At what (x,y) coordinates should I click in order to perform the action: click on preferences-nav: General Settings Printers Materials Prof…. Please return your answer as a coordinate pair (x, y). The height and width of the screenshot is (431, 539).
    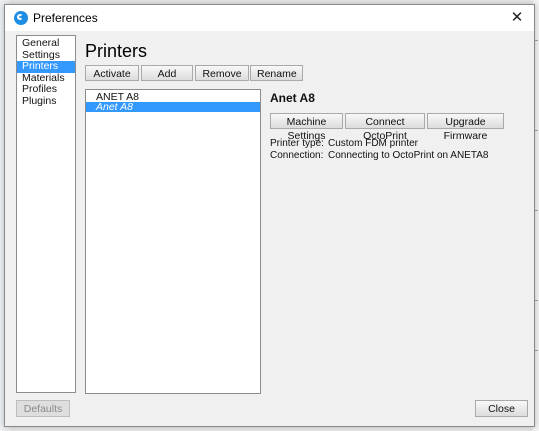
    Looking at the image, I should click on (46, 214).